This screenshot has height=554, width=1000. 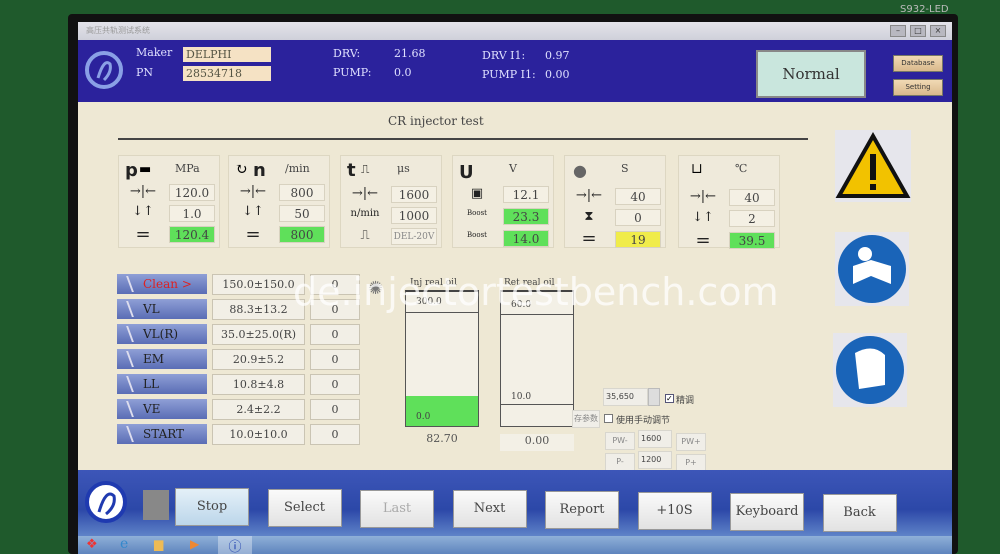 What do you see at coordinates (513, 168) in the screenshot?
I see `voltage-unit: V` at bounding box center [513, 168].